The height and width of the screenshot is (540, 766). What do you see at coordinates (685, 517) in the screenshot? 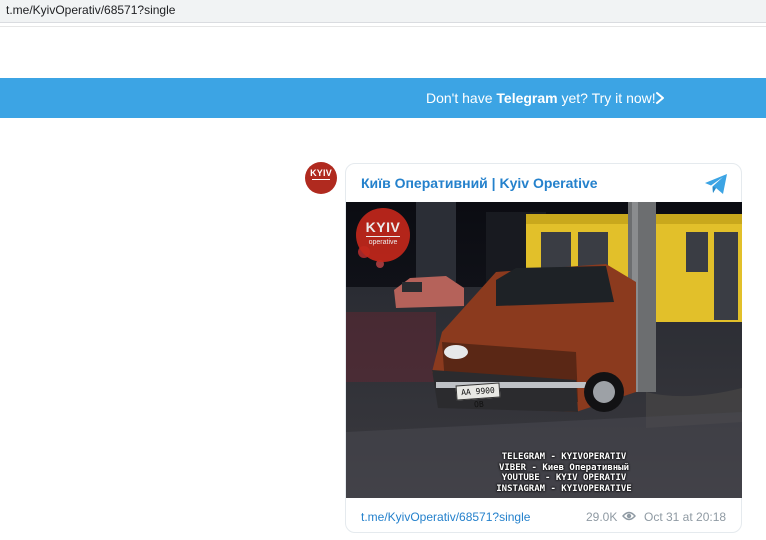
I see `post-date: Oct 31 at 20:18` at bounding box center [685, 517].